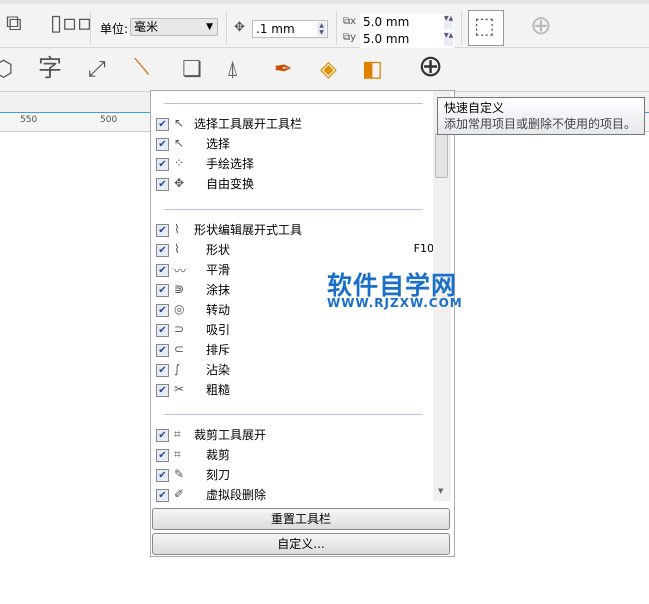 The height and width of the screenshot is (604, 649). What do you see at coordinates (291, 476) in the screenshot?
I see `tool-list-item: ✔ ✎ 刻刀` at bounding box center [291, 476].